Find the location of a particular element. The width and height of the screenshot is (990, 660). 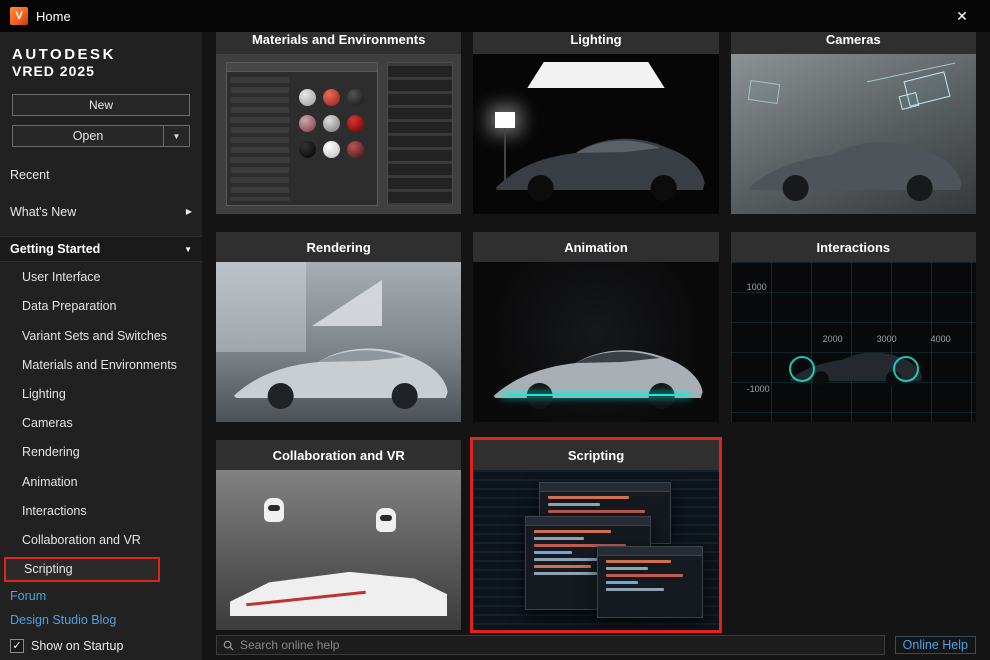

sidebar-item-interactions: Interactions is located at coordinates (101, 510).